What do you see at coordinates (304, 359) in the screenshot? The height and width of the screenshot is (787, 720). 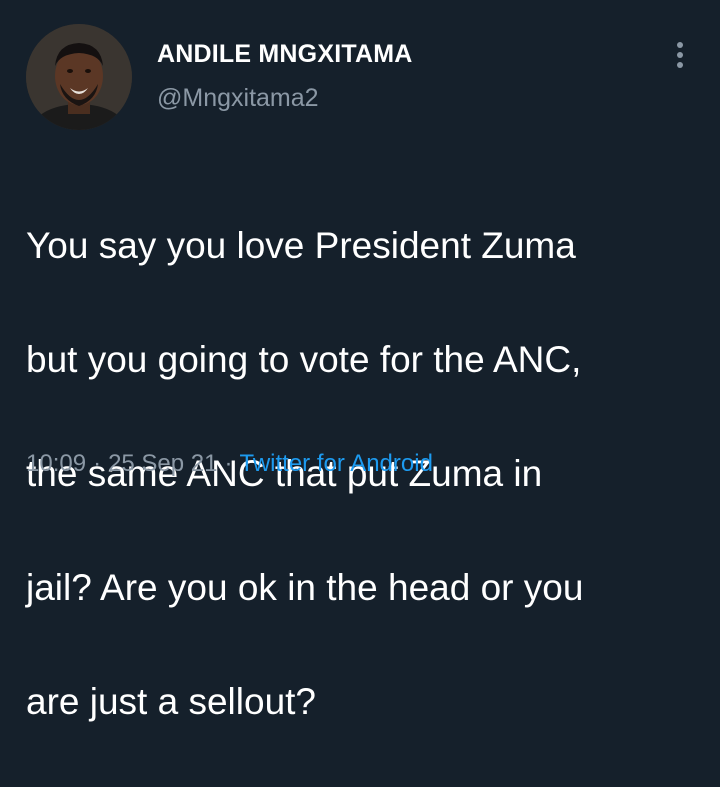 I see `tweet-text-line: but you going to vote for the ANC,` at bounding box center [304, 359].